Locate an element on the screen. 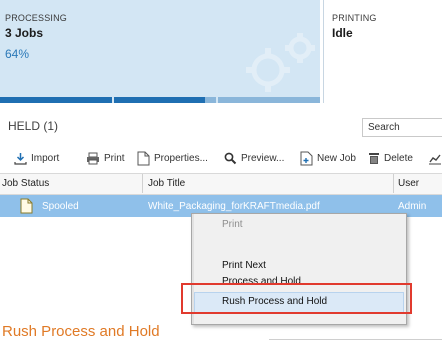  table-header: Job Status Job Title User is located at coordinates (221, 184).